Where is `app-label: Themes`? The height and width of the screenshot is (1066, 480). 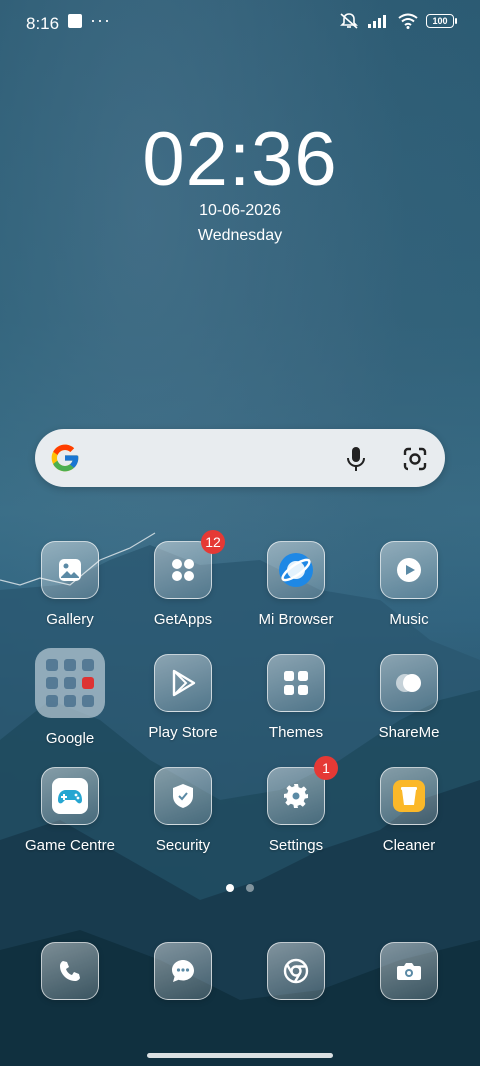 app-label: Themes is located at coordinates (296, 732).